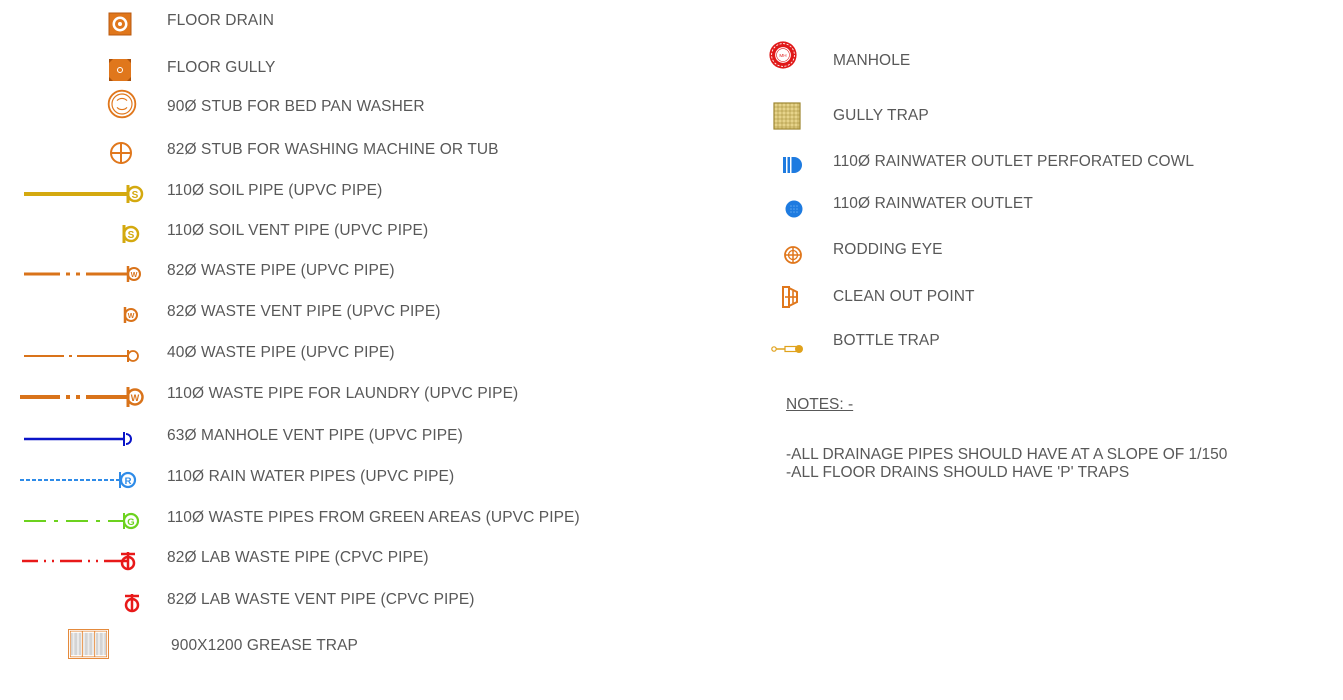 Image resolution: width=1343 pixels, height=700 pixels. Describe the element at coordinates (81, 356) in the screenshot. I see `waste-pipe-40-line-icon` at that location.